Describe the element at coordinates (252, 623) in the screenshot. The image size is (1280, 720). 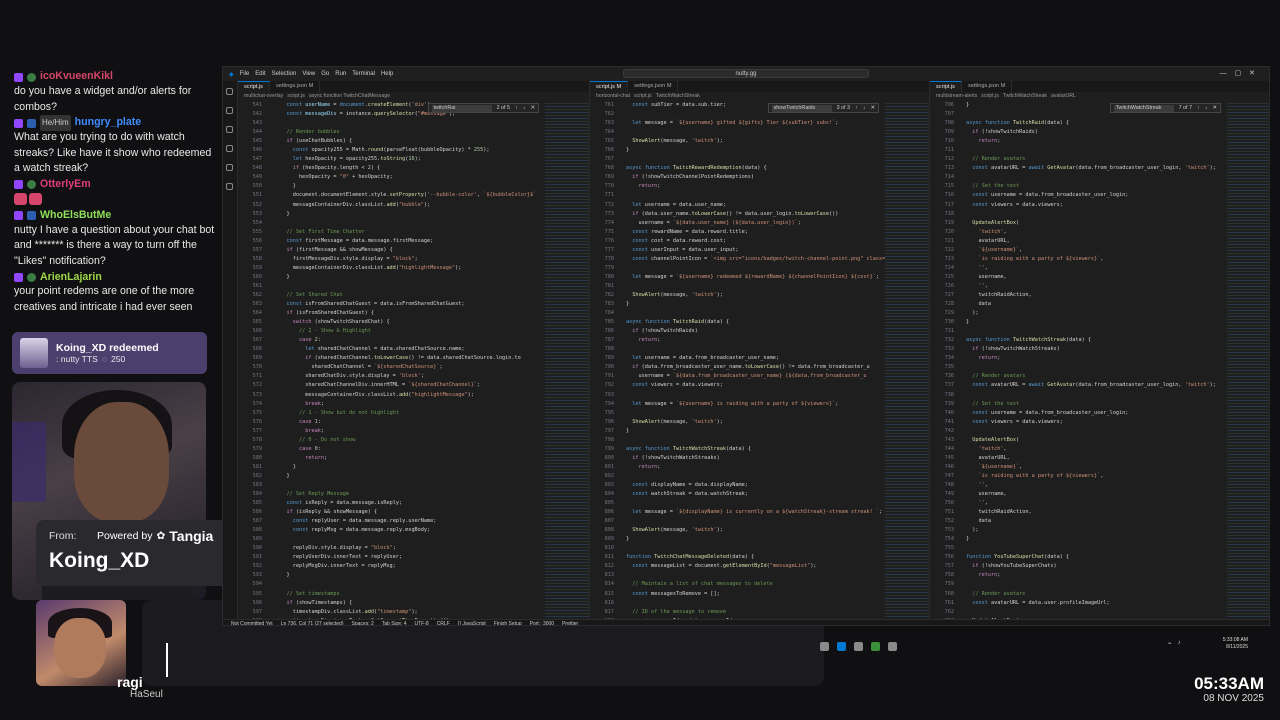
I see `status-item: Not Committed Yet` at that location.